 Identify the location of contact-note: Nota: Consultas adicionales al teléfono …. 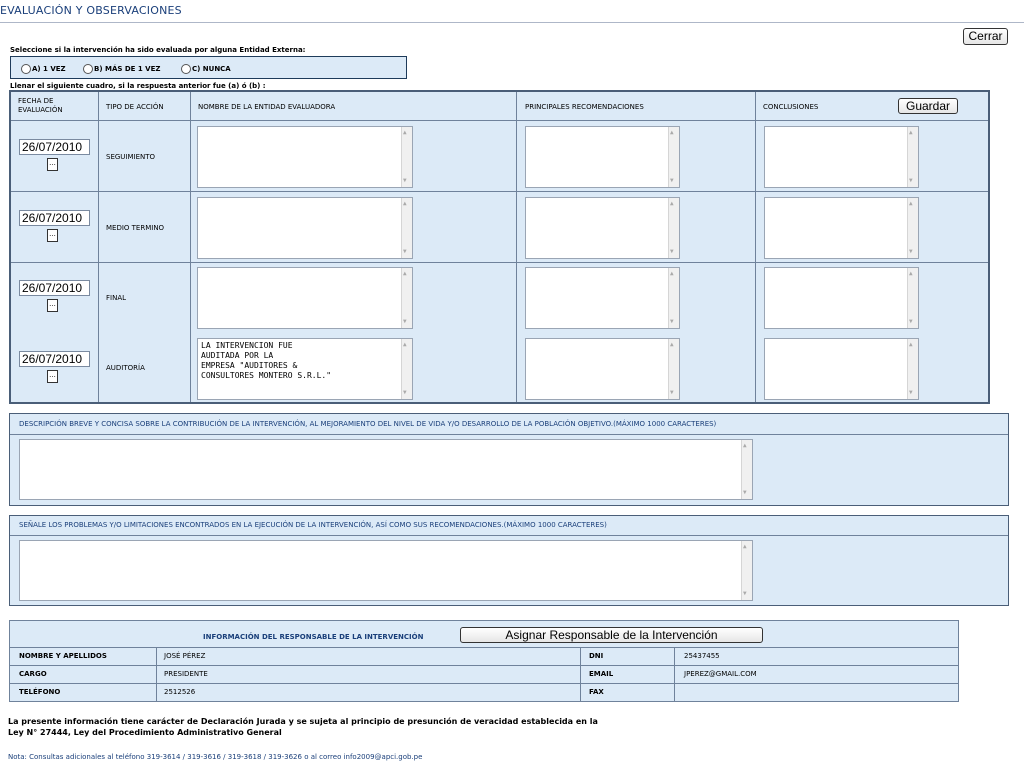
(215, 757).